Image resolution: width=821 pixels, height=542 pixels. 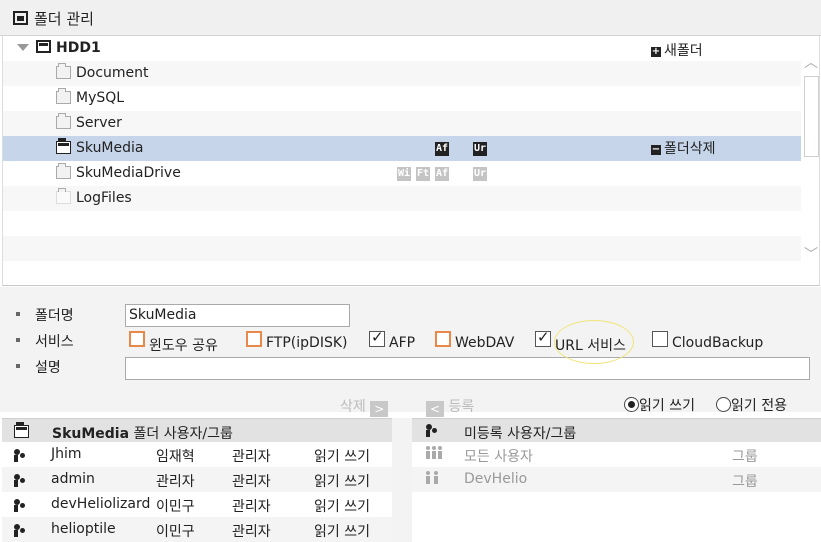 I want to click on folder-label: Document, so click(x=112, y=73).